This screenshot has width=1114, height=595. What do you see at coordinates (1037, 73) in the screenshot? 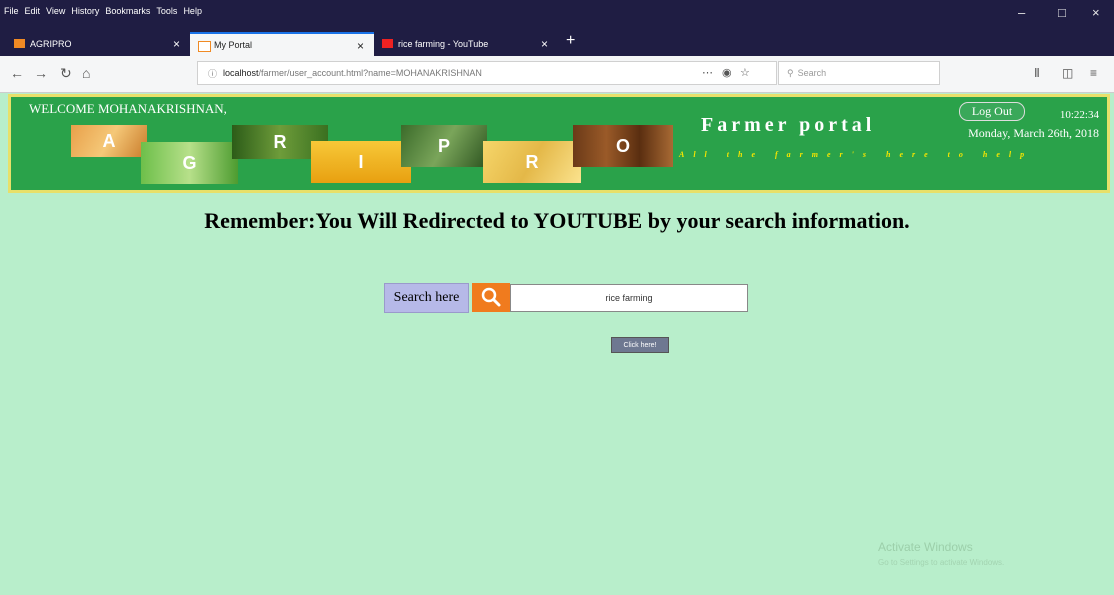
I see `library-icon: Ⅱ` at bounding box center [1037, 73].